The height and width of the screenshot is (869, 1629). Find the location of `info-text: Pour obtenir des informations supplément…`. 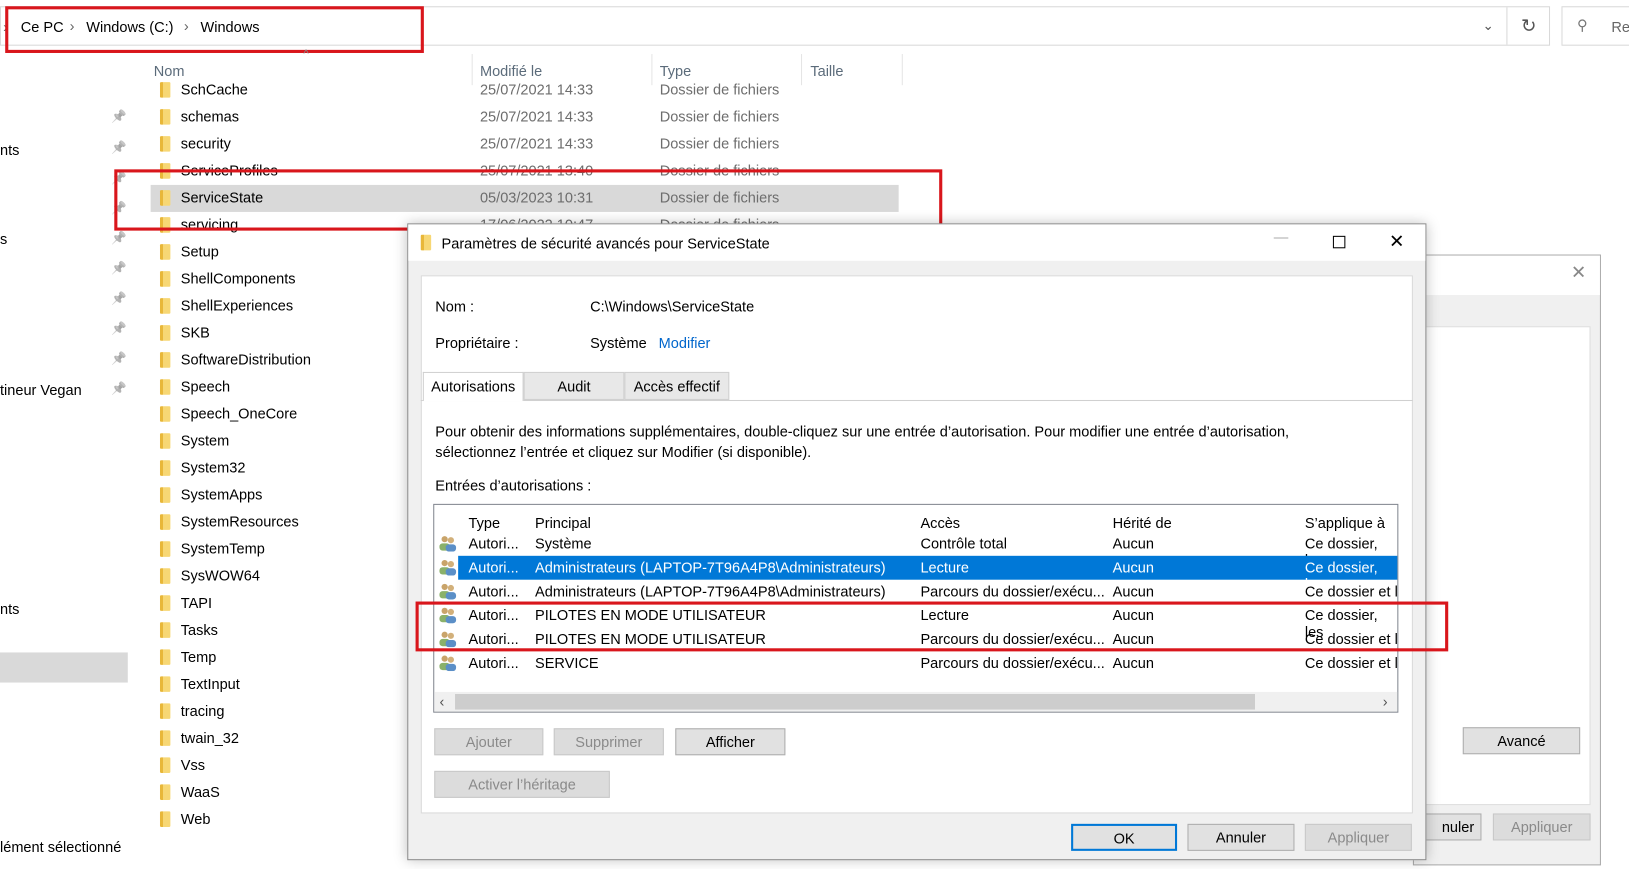

info-text: Pour obtenir des informations supplément… is located at coordinates (862, 431).